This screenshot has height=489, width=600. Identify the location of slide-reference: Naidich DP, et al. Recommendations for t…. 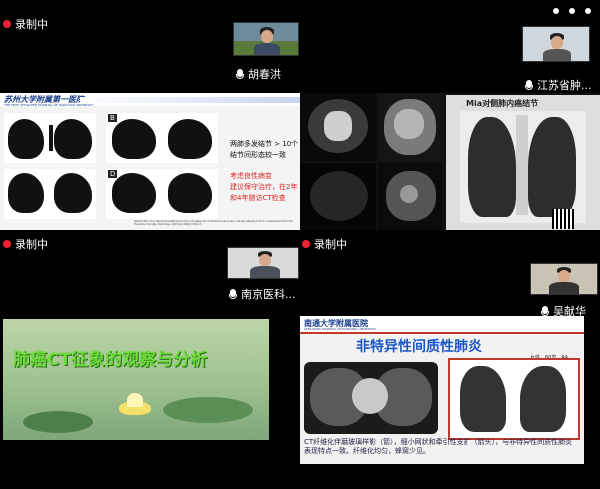
(213, 223).